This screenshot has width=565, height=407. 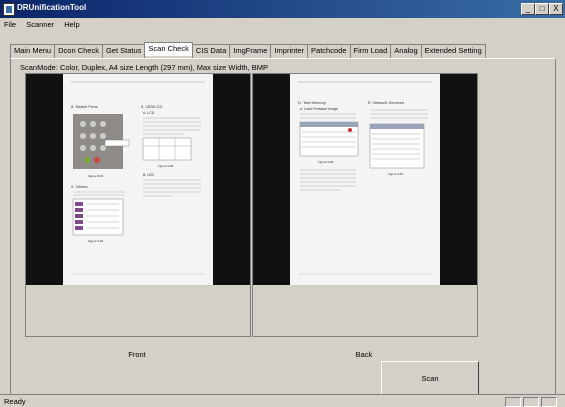 I want to click on front-left-heading: 8. Switch Ports, so click(x=84, y=106).